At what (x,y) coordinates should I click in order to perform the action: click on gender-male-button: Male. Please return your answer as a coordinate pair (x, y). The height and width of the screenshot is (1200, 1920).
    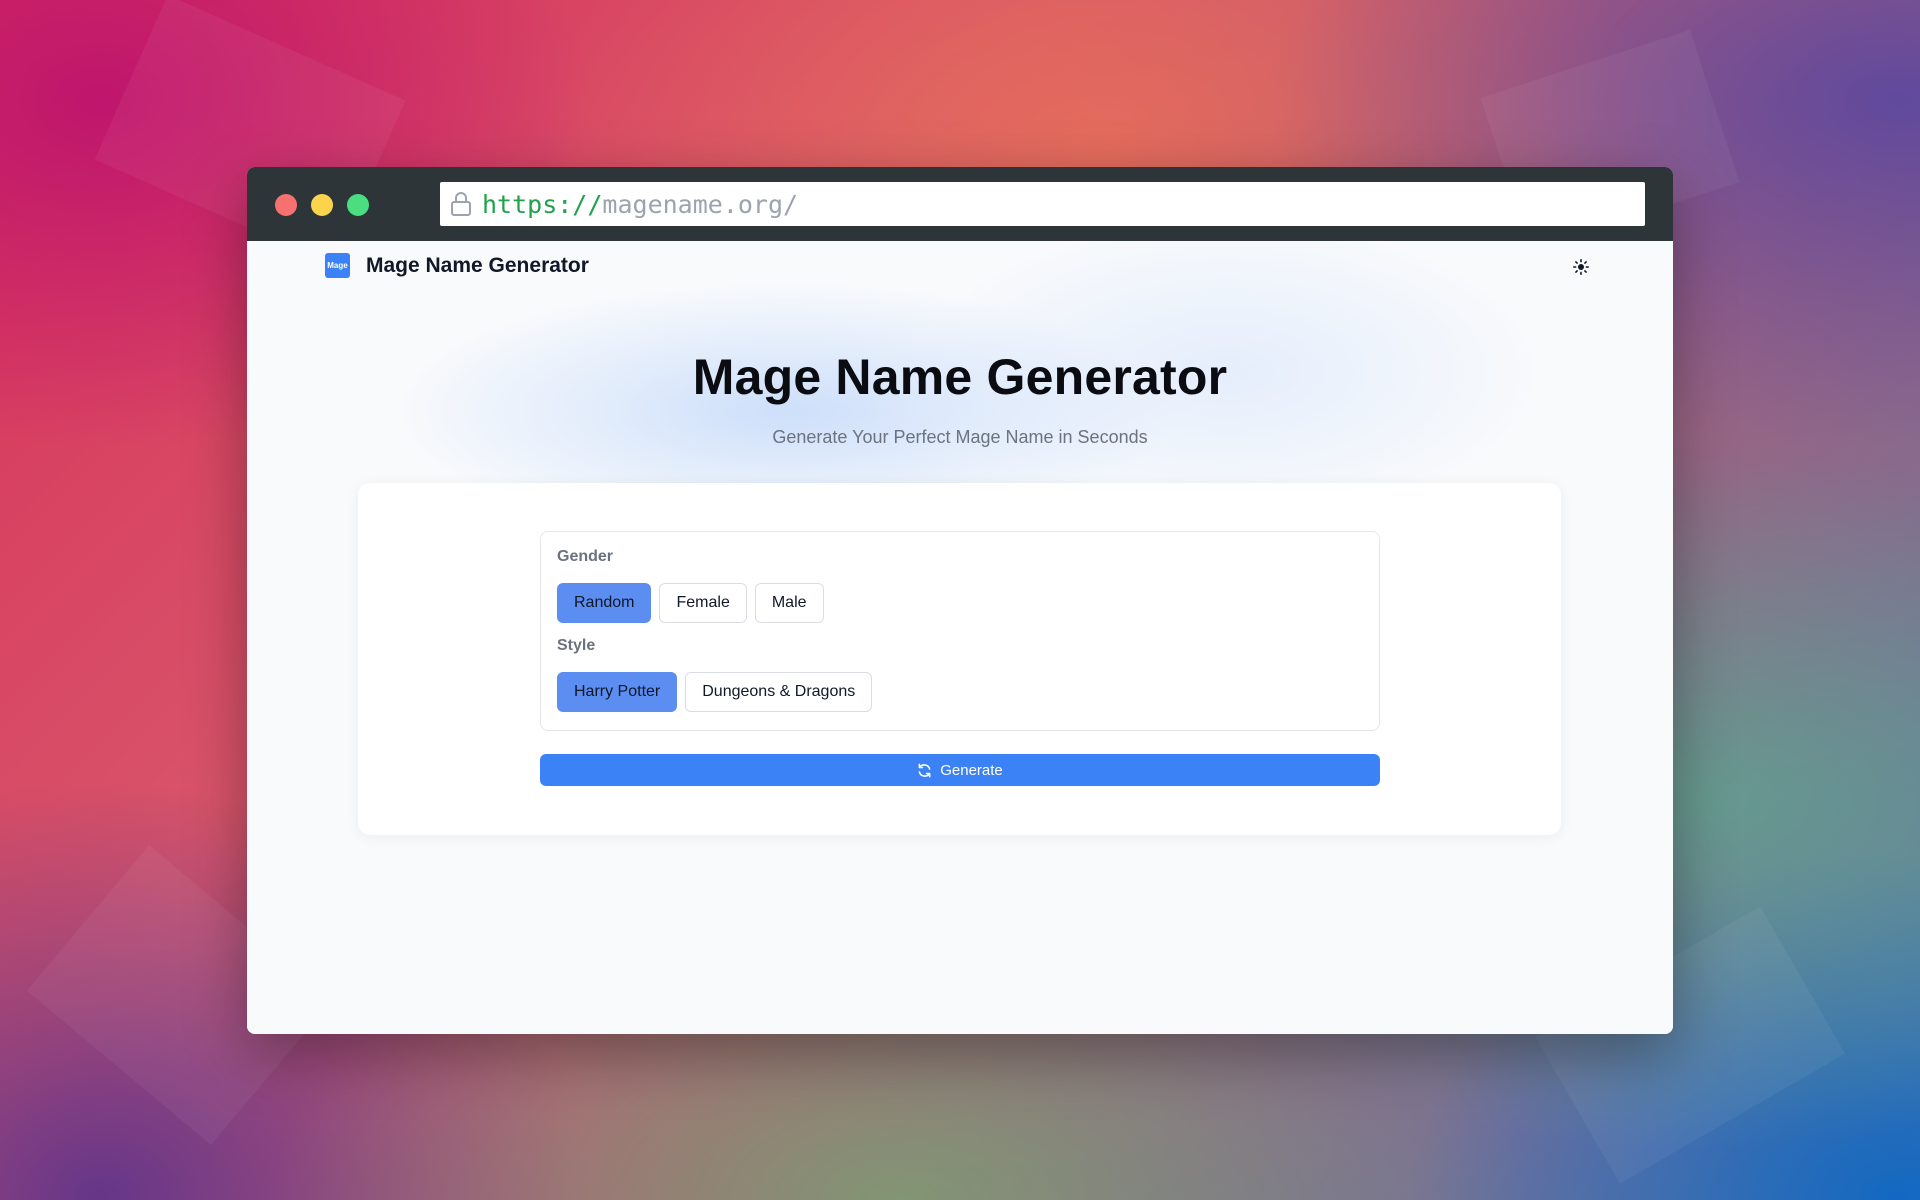
    Looking at the image, I should click on (789, 603).